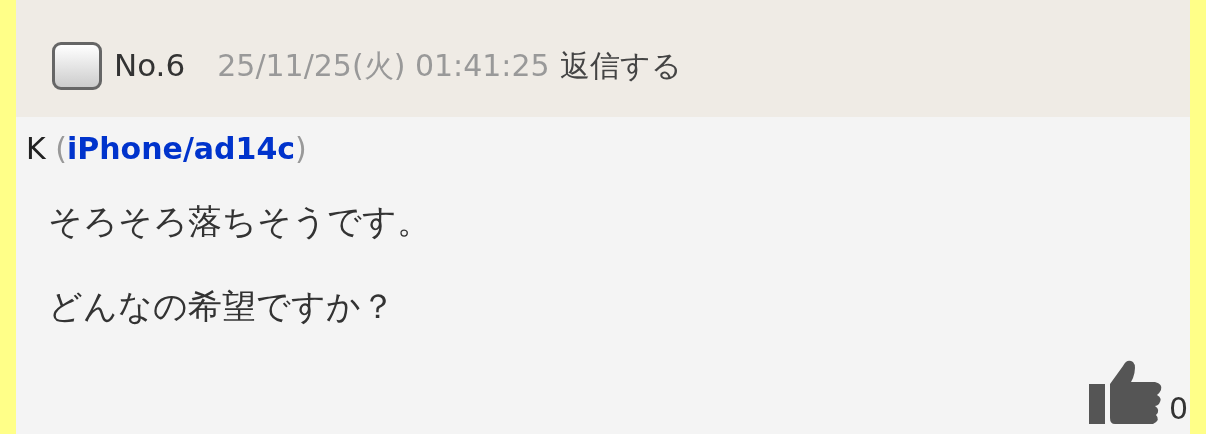  Describe the element at coordinates (620, 65) in the screenshot. I see `reply-link: 返信する` at that location.